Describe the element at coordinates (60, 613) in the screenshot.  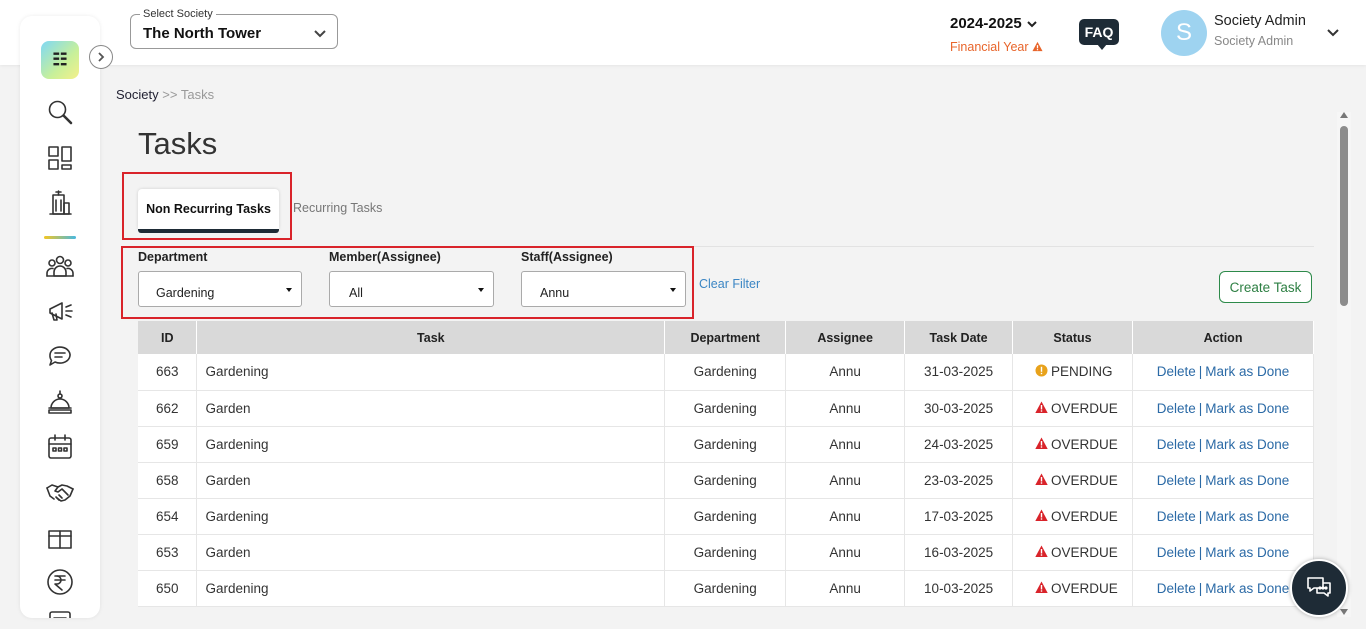
I see `document-icon` at that location.